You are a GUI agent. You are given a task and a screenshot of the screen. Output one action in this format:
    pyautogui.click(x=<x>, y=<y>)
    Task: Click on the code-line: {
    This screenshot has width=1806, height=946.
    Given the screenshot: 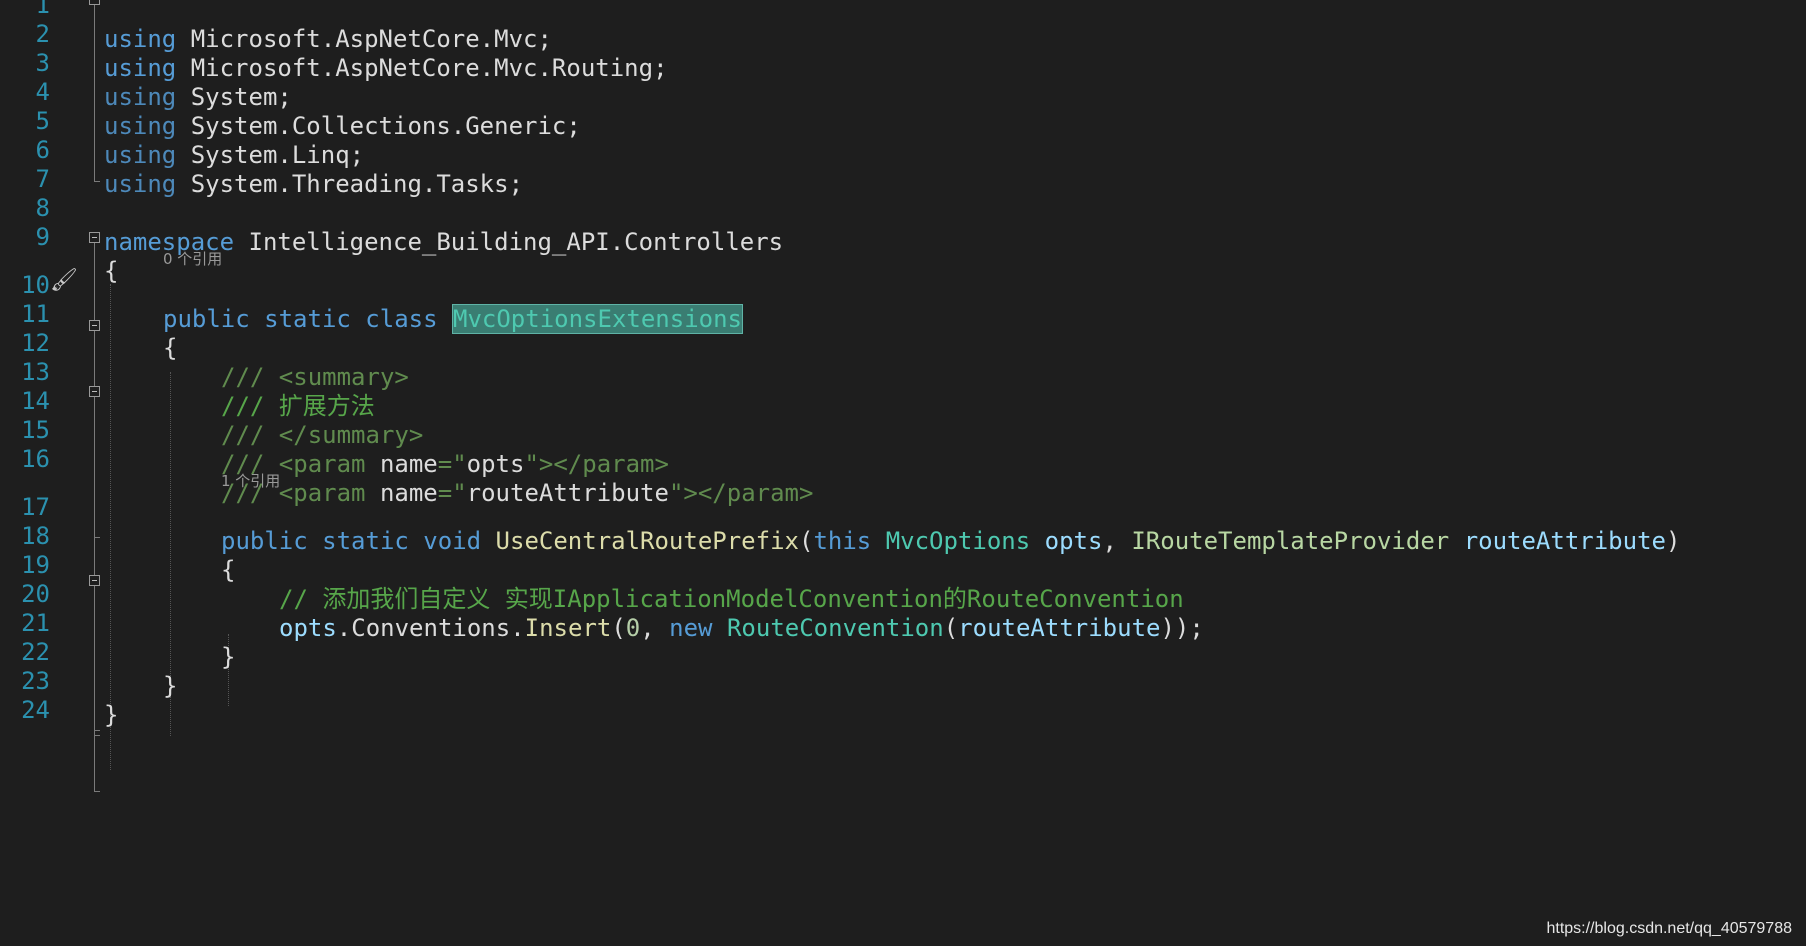 What is the action you would take?
    pyautogui.click(x=59, y=252)
    